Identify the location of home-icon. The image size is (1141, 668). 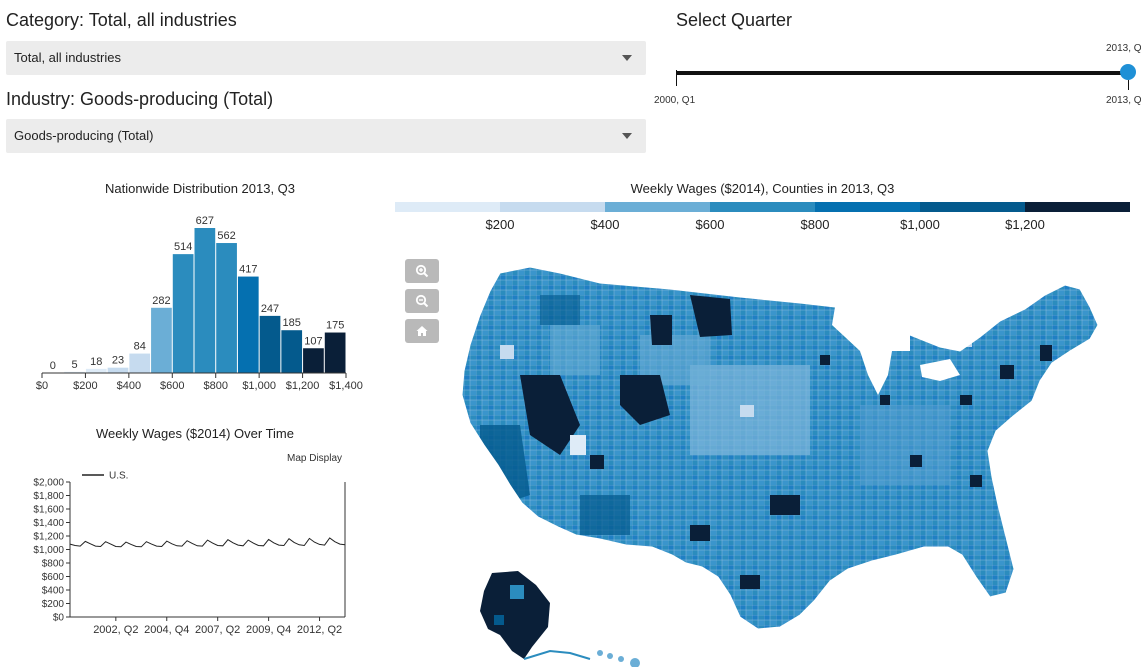
(422, 331).